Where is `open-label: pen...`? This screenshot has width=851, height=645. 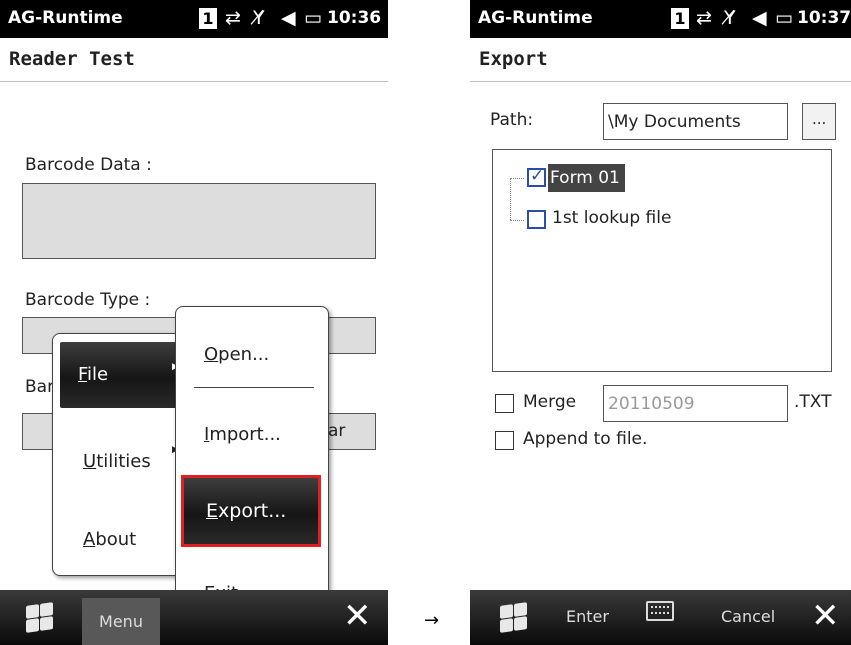 open-label: pen... is located at coordinates (244, 354).